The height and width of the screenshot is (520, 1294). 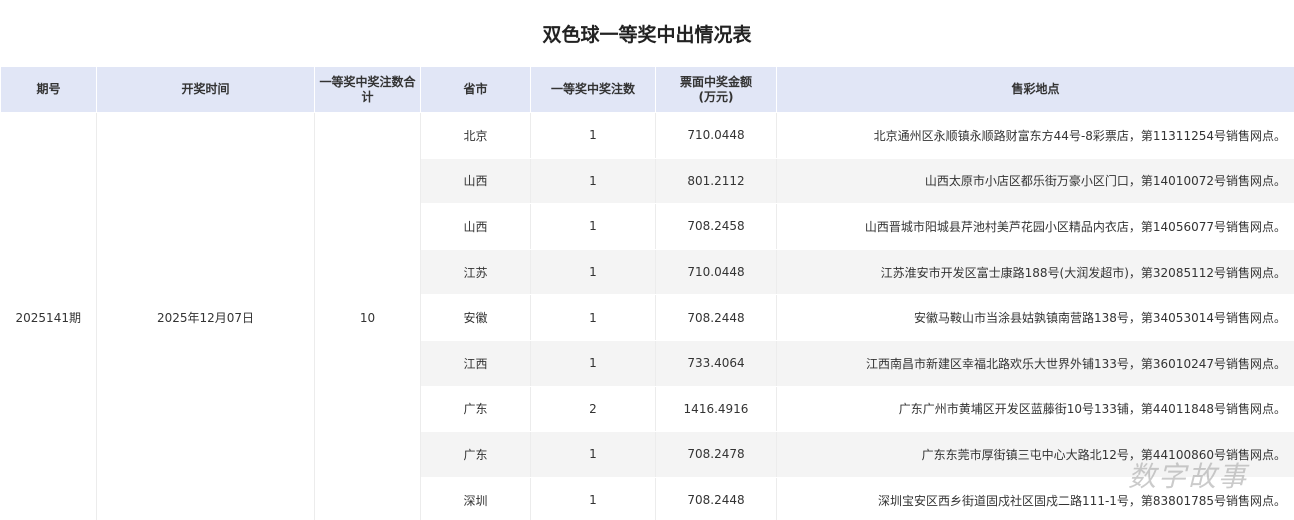 I want to click on location-cell: 安徽马鞍山市当涂县姑孰镇南营路138号，第34053014号销售网点。, so click(x=1035, y=317).